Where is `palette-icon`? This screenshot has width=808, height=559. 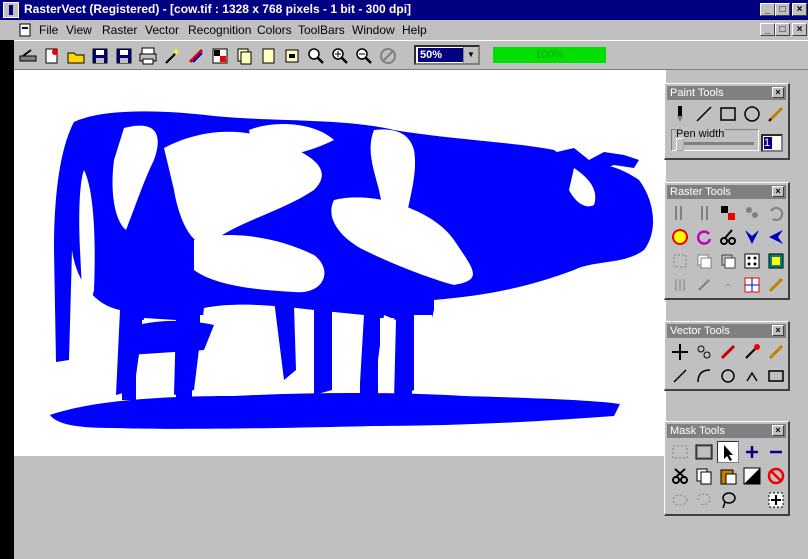
palette-icon is located at coordinates (220, 56).